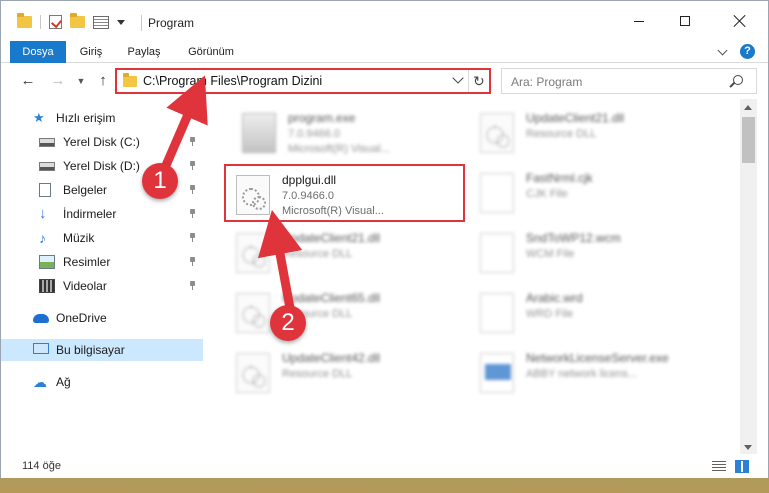 The width and height of the screenshot is (769, 493). Describe the element at coordinates (58, 81) in the screenshot. I see `forward-arrow-icon: →` at that location.